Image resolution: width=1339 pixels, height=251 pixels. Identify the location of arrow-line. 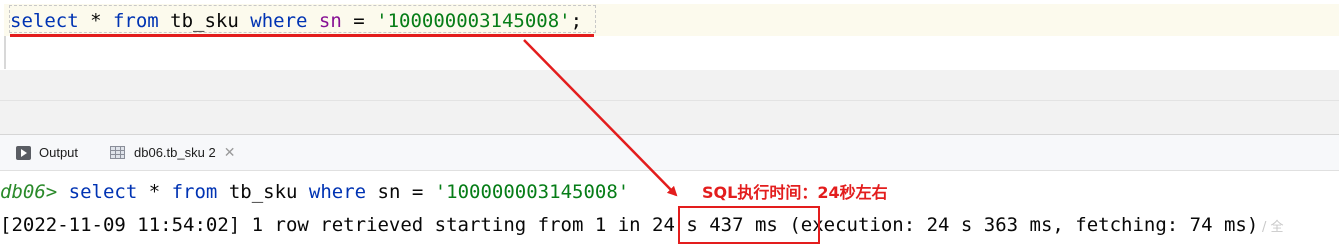
(600, 118).